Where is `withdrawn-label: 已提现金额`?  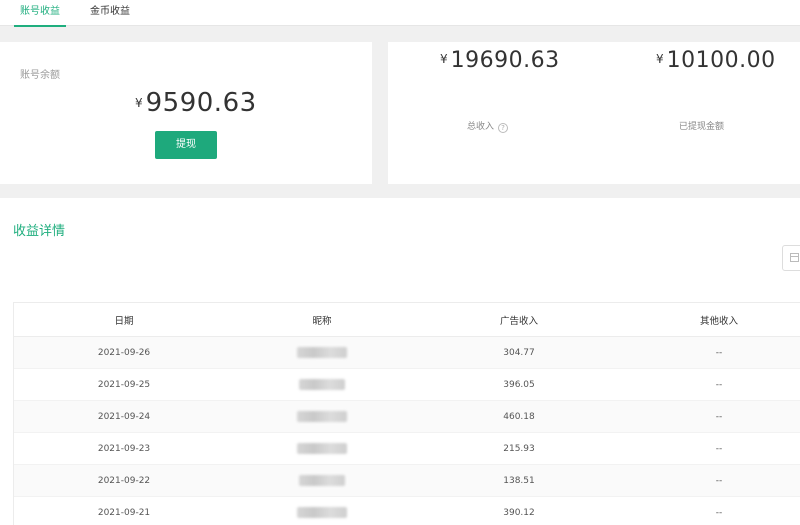
withdrawn-label: 已提现金额 is located at coordinates (702, 127).